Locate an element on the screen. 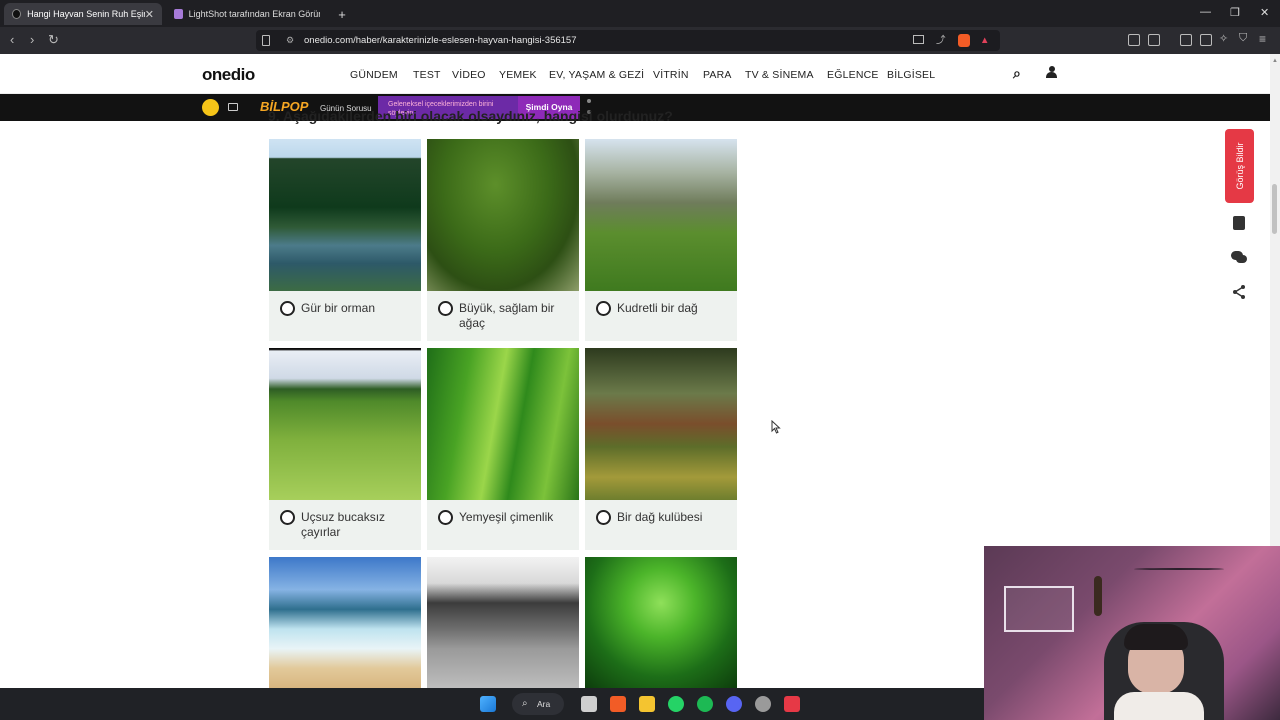 The width and height of the screenshot is (1280, 720). nav-eglence: EĞLENCE is located at coordinates (853, 75).